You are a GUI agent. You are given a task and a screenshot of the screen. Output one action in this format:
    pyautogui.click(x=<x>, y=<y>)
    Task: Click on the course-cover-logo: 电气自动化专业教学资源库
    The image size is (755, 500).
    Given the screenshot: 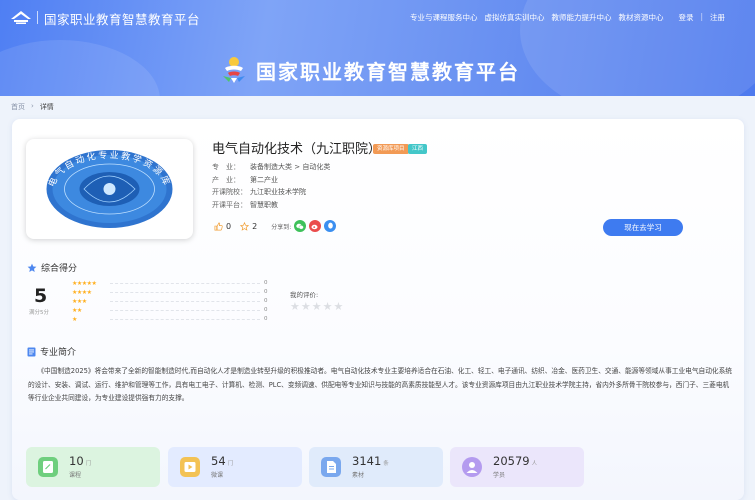 What is the action you would take?
    pyautogui.click(x=109, y=188)
    